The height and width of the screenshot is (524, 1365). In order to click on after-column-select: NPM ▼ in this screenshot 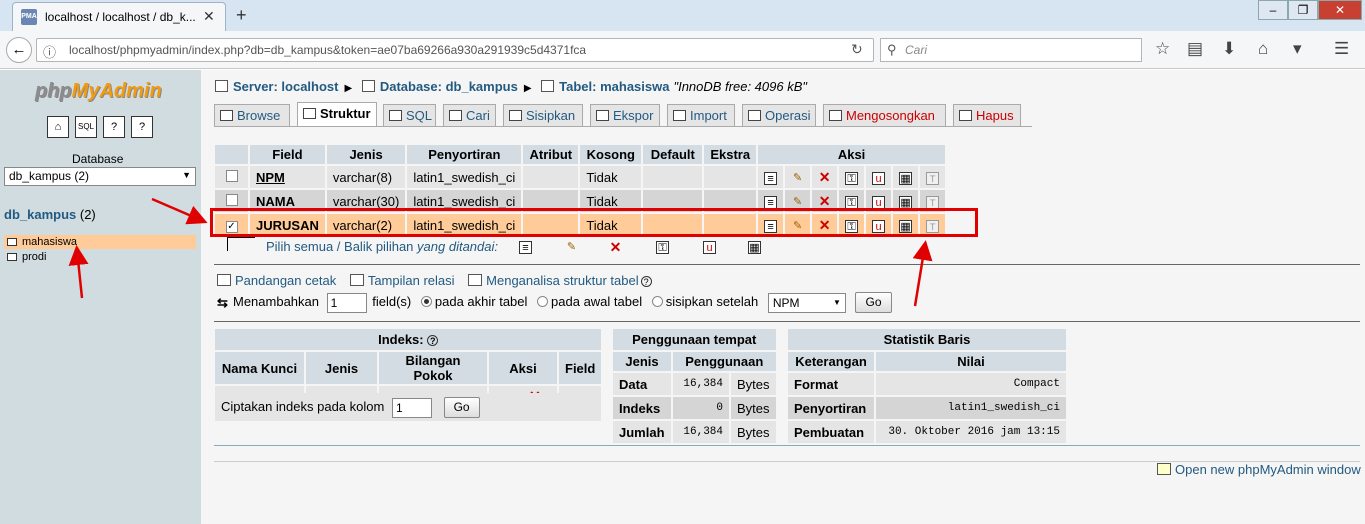, I will do `click(806, 302)`.